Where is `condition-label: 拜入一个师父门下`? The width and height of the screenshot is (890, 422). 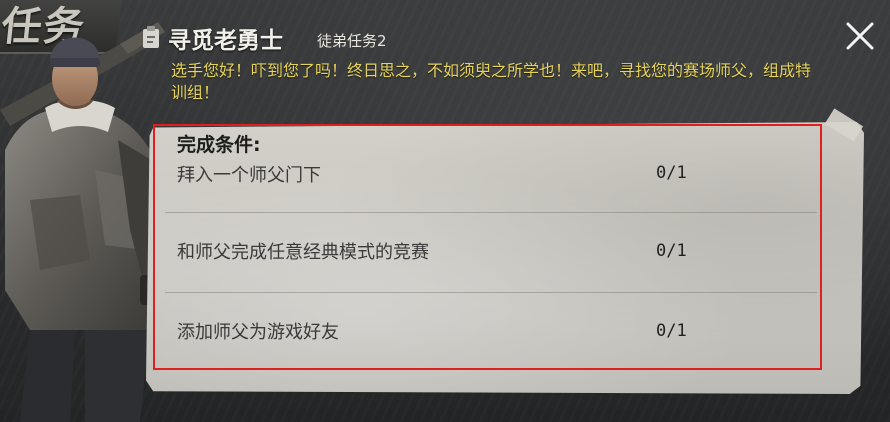
condition-label: 拜入一个师父门下 is located at coordinates (249, 175).